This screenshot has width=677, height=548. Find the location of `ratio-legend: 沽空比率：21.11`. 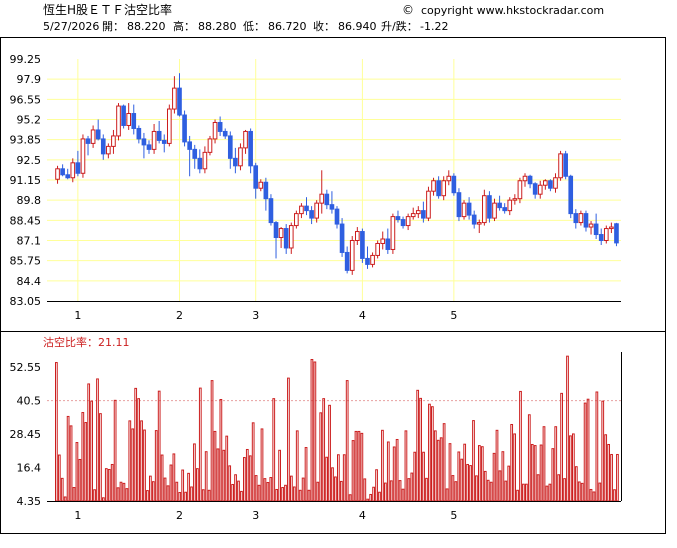

ratio-legend: 沽空比率：21.11 is located at coordinates (86, 342).